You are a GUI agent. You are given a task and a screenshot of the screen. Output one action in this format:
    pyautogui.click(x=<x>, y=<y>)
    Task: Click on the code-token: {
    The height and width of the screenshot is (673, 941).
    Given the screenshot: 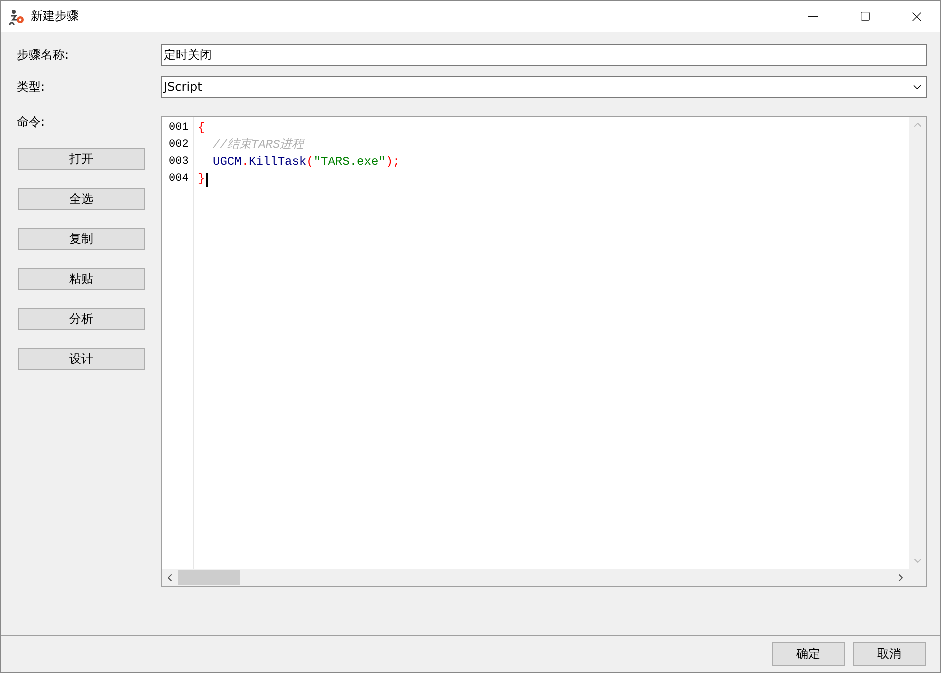 What is the action you would take?
    pyautogui.click(x=202, y=128)
    